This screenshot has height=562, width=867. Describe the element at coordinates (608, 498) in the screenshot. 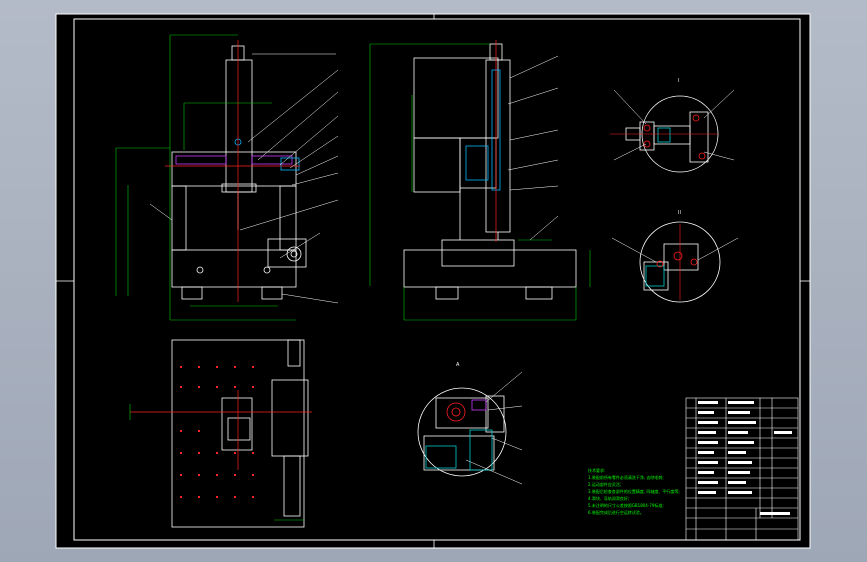

I see `note-line: 4.滑块、导轨润滑良好;` at that location.